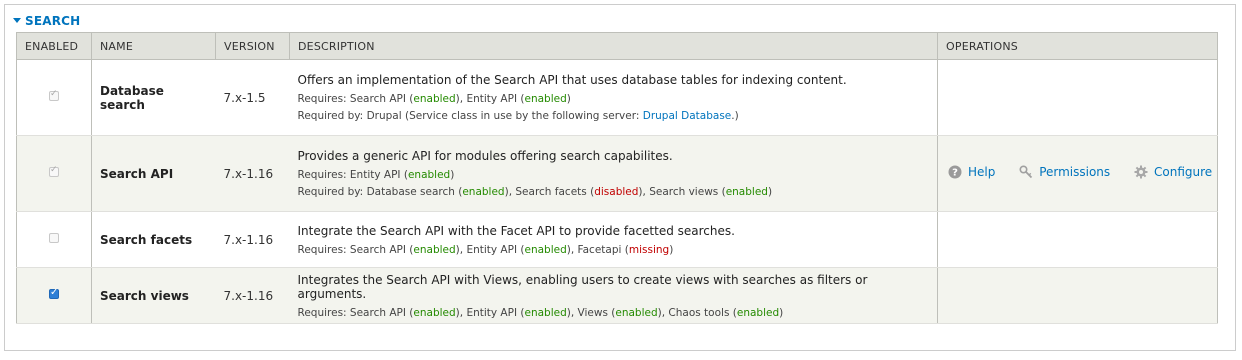  Describe the element at coordinates (1077, 46) in the screenshot. I see `column-header-operations: OPERATIONS` at that location.